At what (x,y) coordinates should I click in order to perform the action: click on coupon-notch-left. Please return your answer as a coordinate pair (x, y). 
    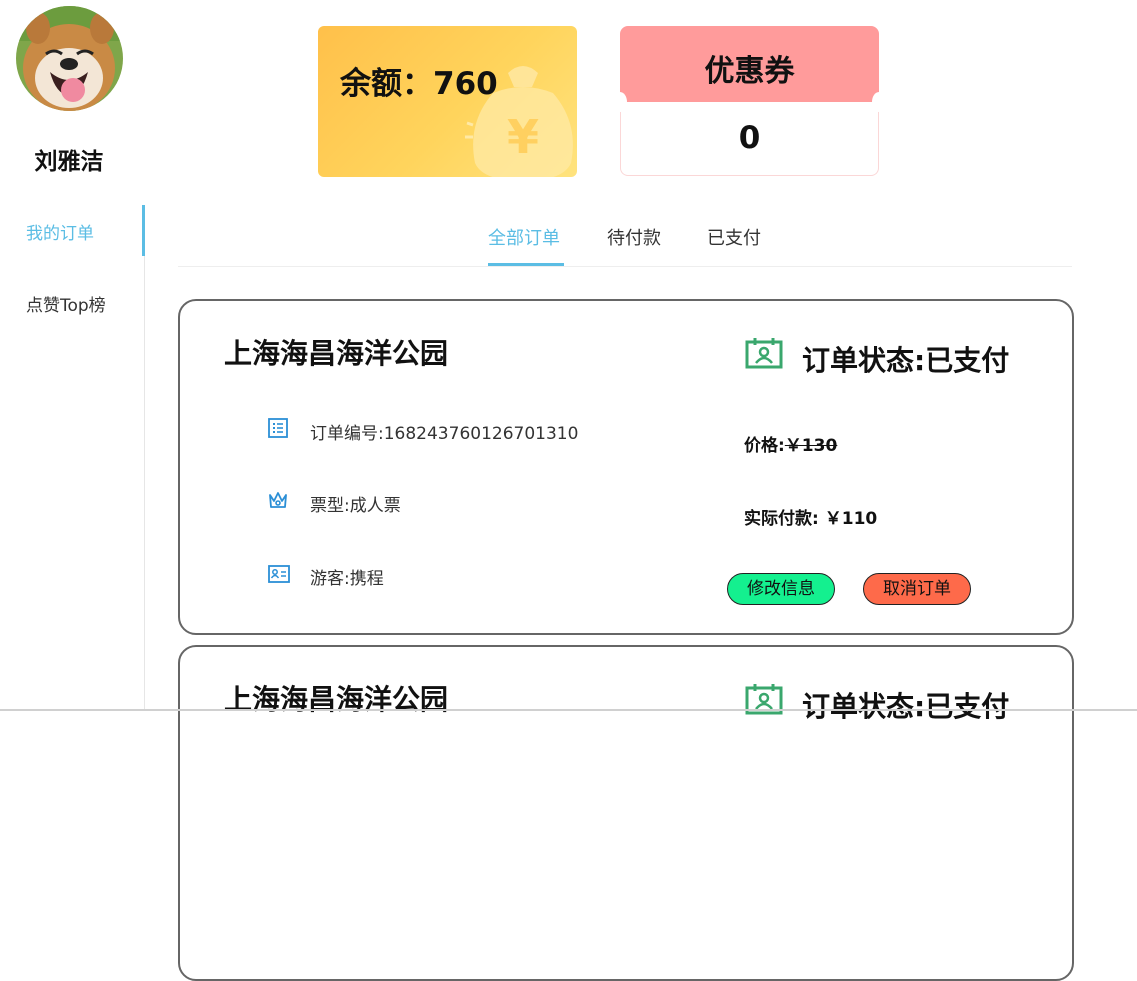
    Looking at the image, I should click on (620, 102).